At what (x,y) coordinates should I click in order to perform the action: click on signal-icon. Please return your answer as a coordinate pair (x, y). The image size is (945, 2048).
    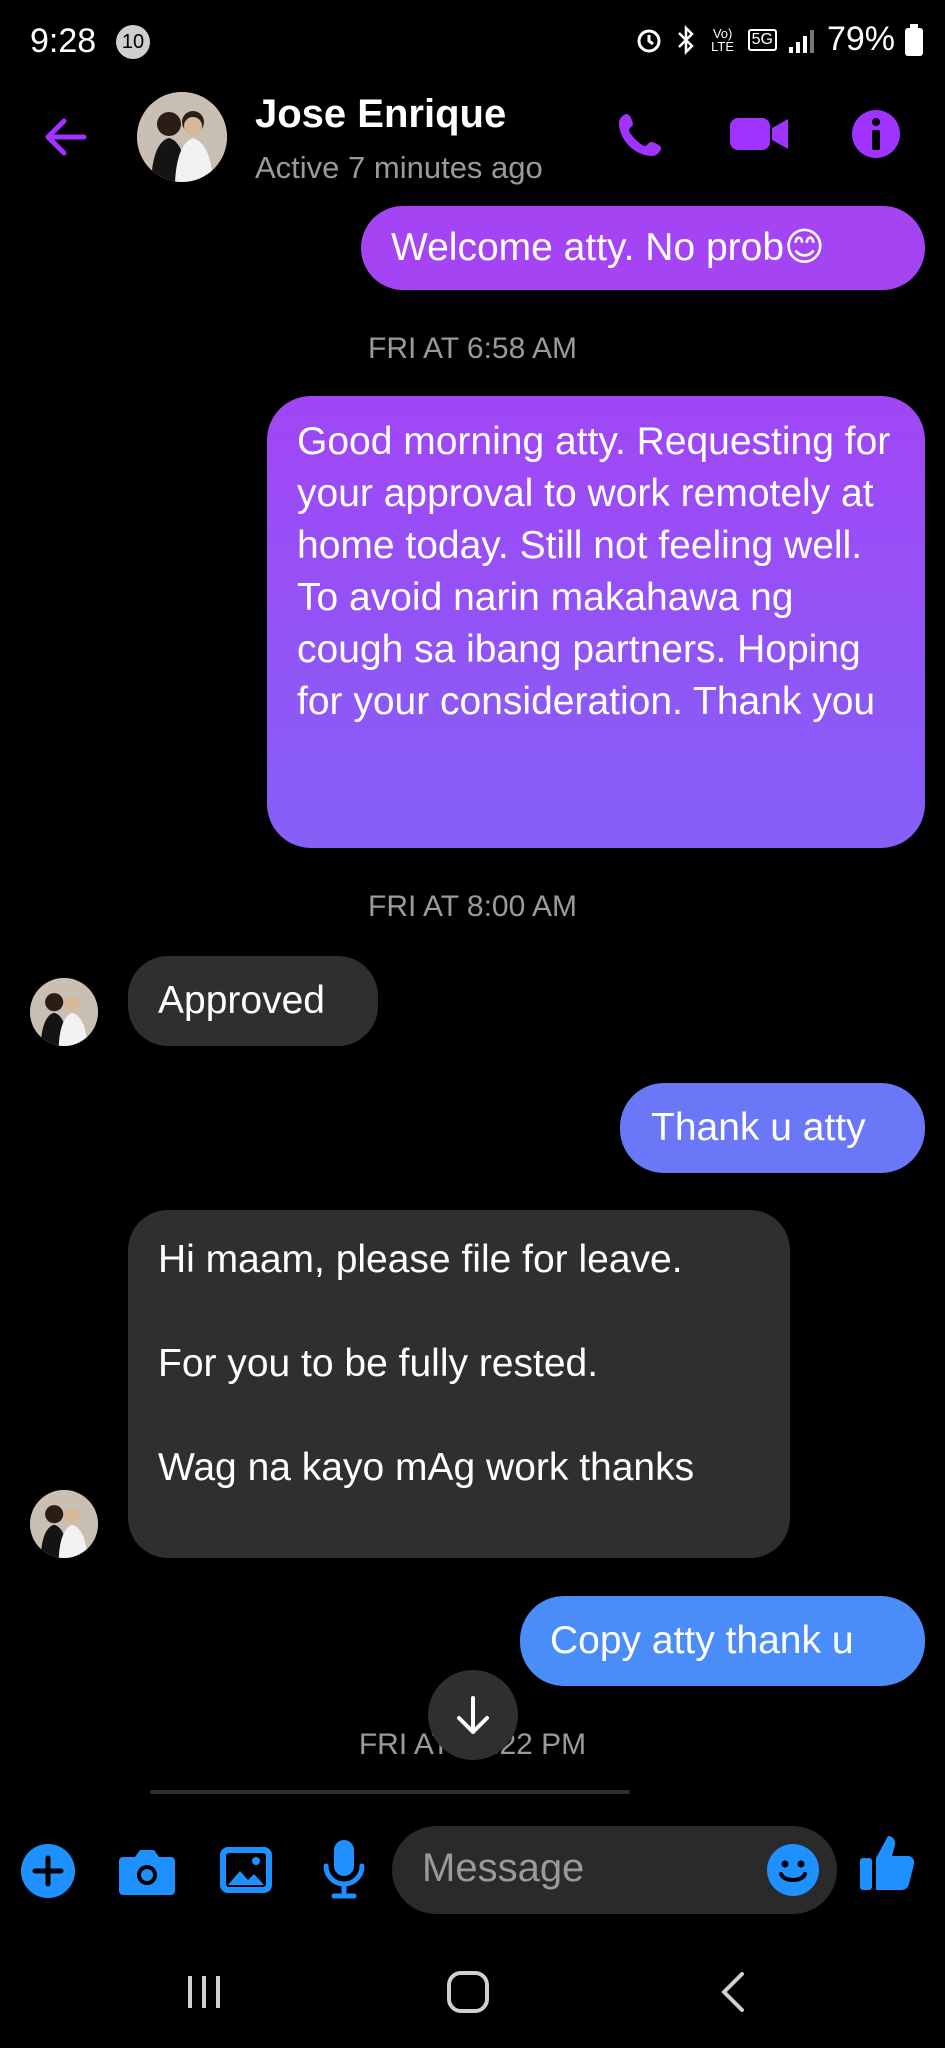
    Looking at the image, I should click on (801, 41).